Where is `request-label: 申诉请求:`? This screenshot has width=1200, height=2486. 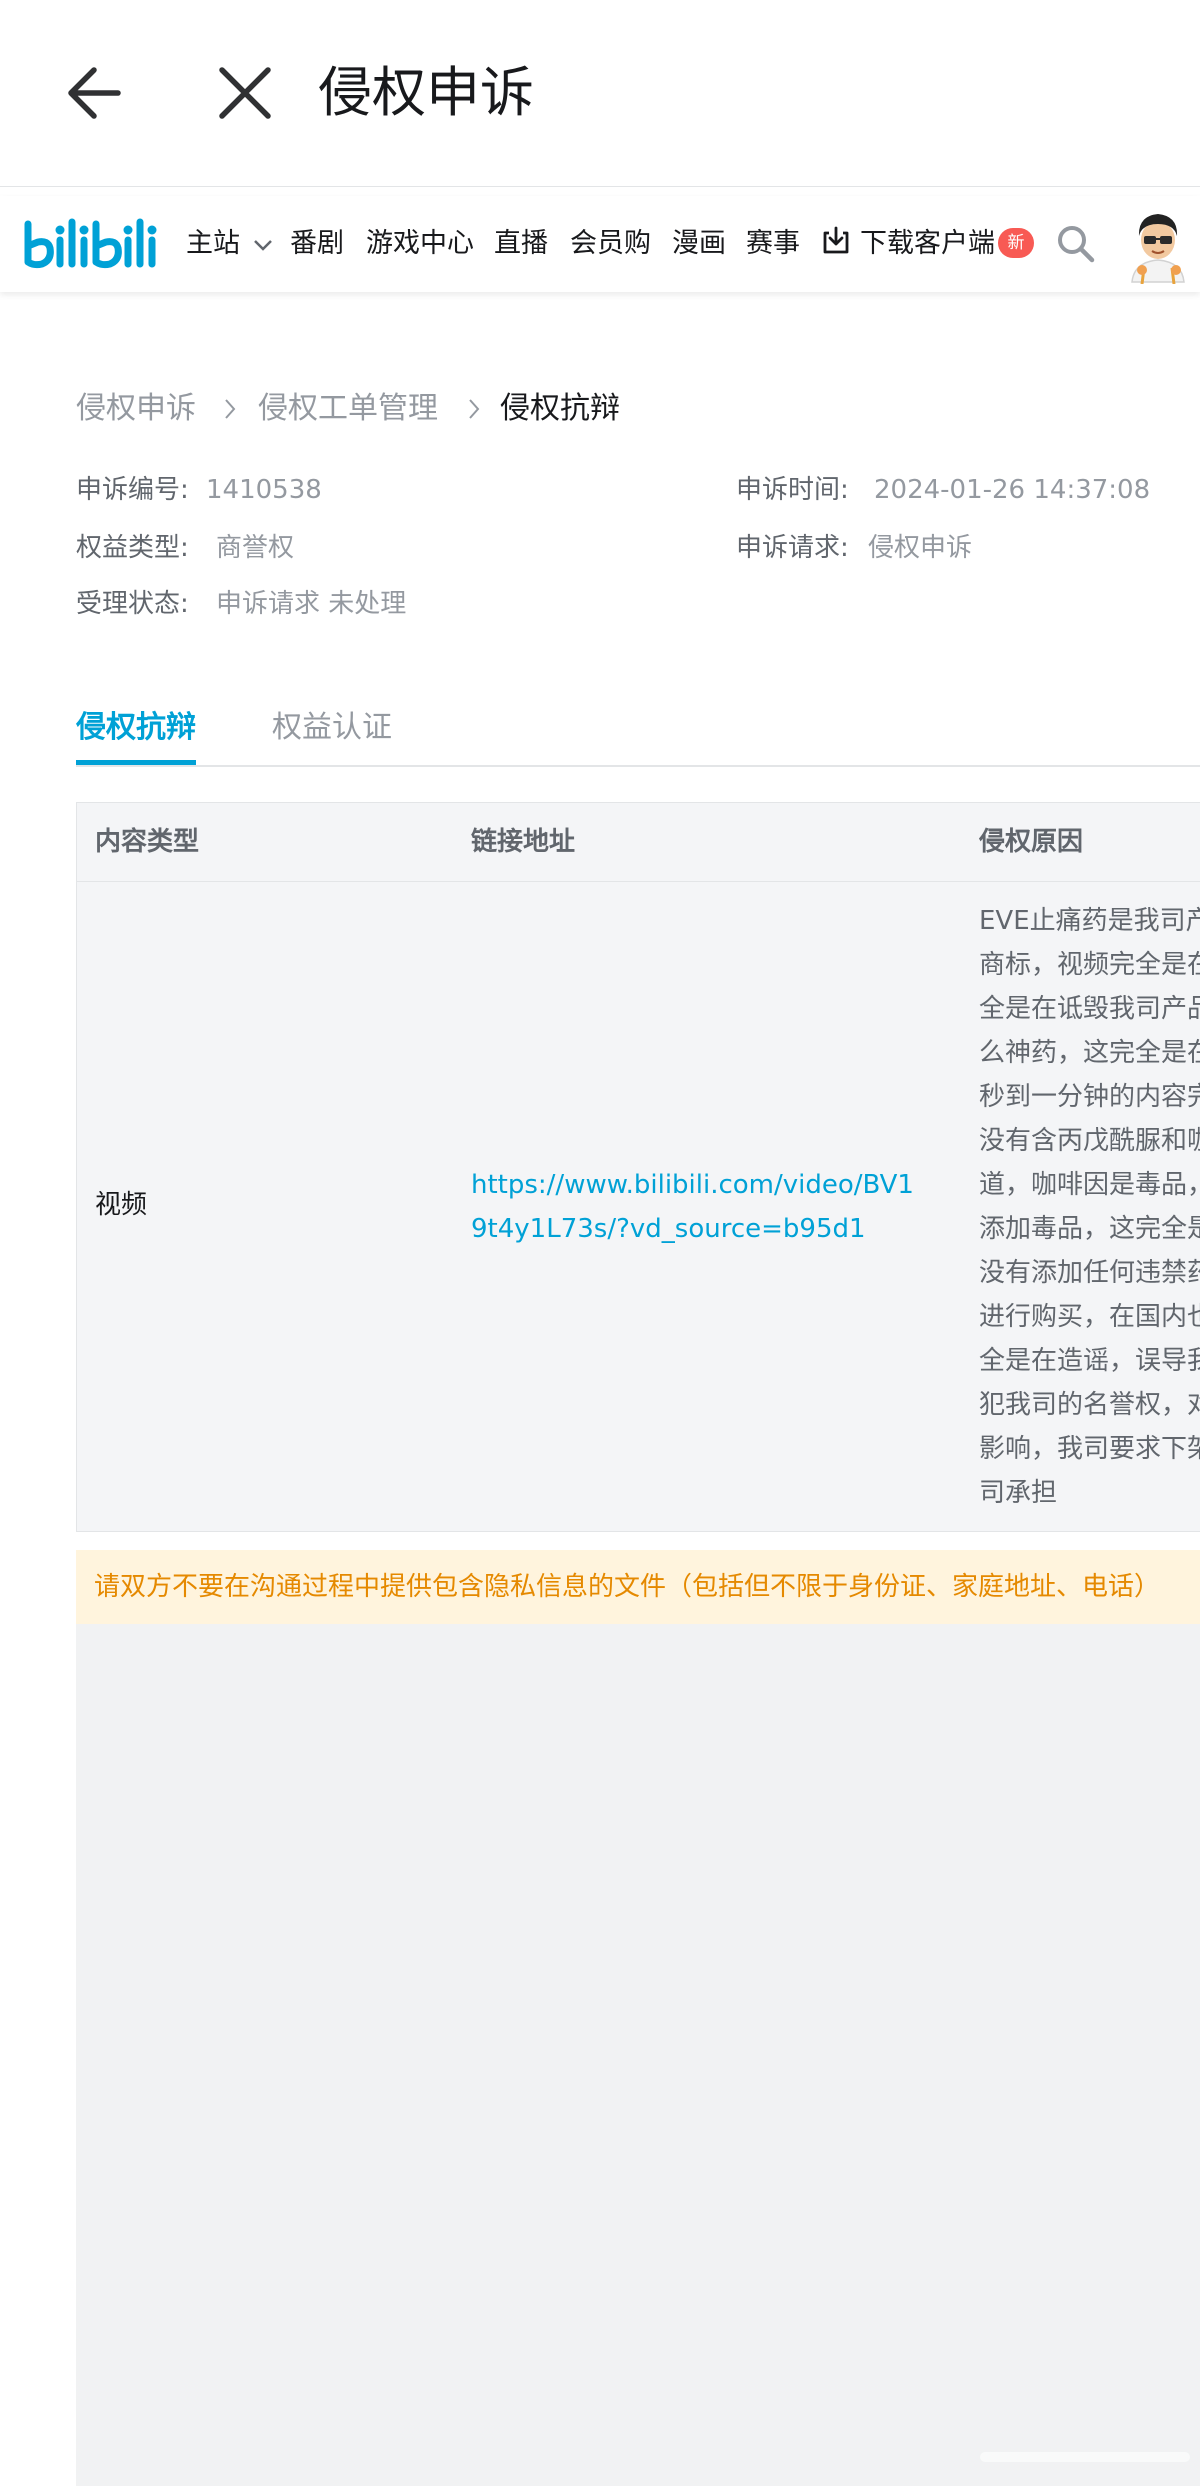
request-label: 申诉请求: is located at coordinates (792, 548).